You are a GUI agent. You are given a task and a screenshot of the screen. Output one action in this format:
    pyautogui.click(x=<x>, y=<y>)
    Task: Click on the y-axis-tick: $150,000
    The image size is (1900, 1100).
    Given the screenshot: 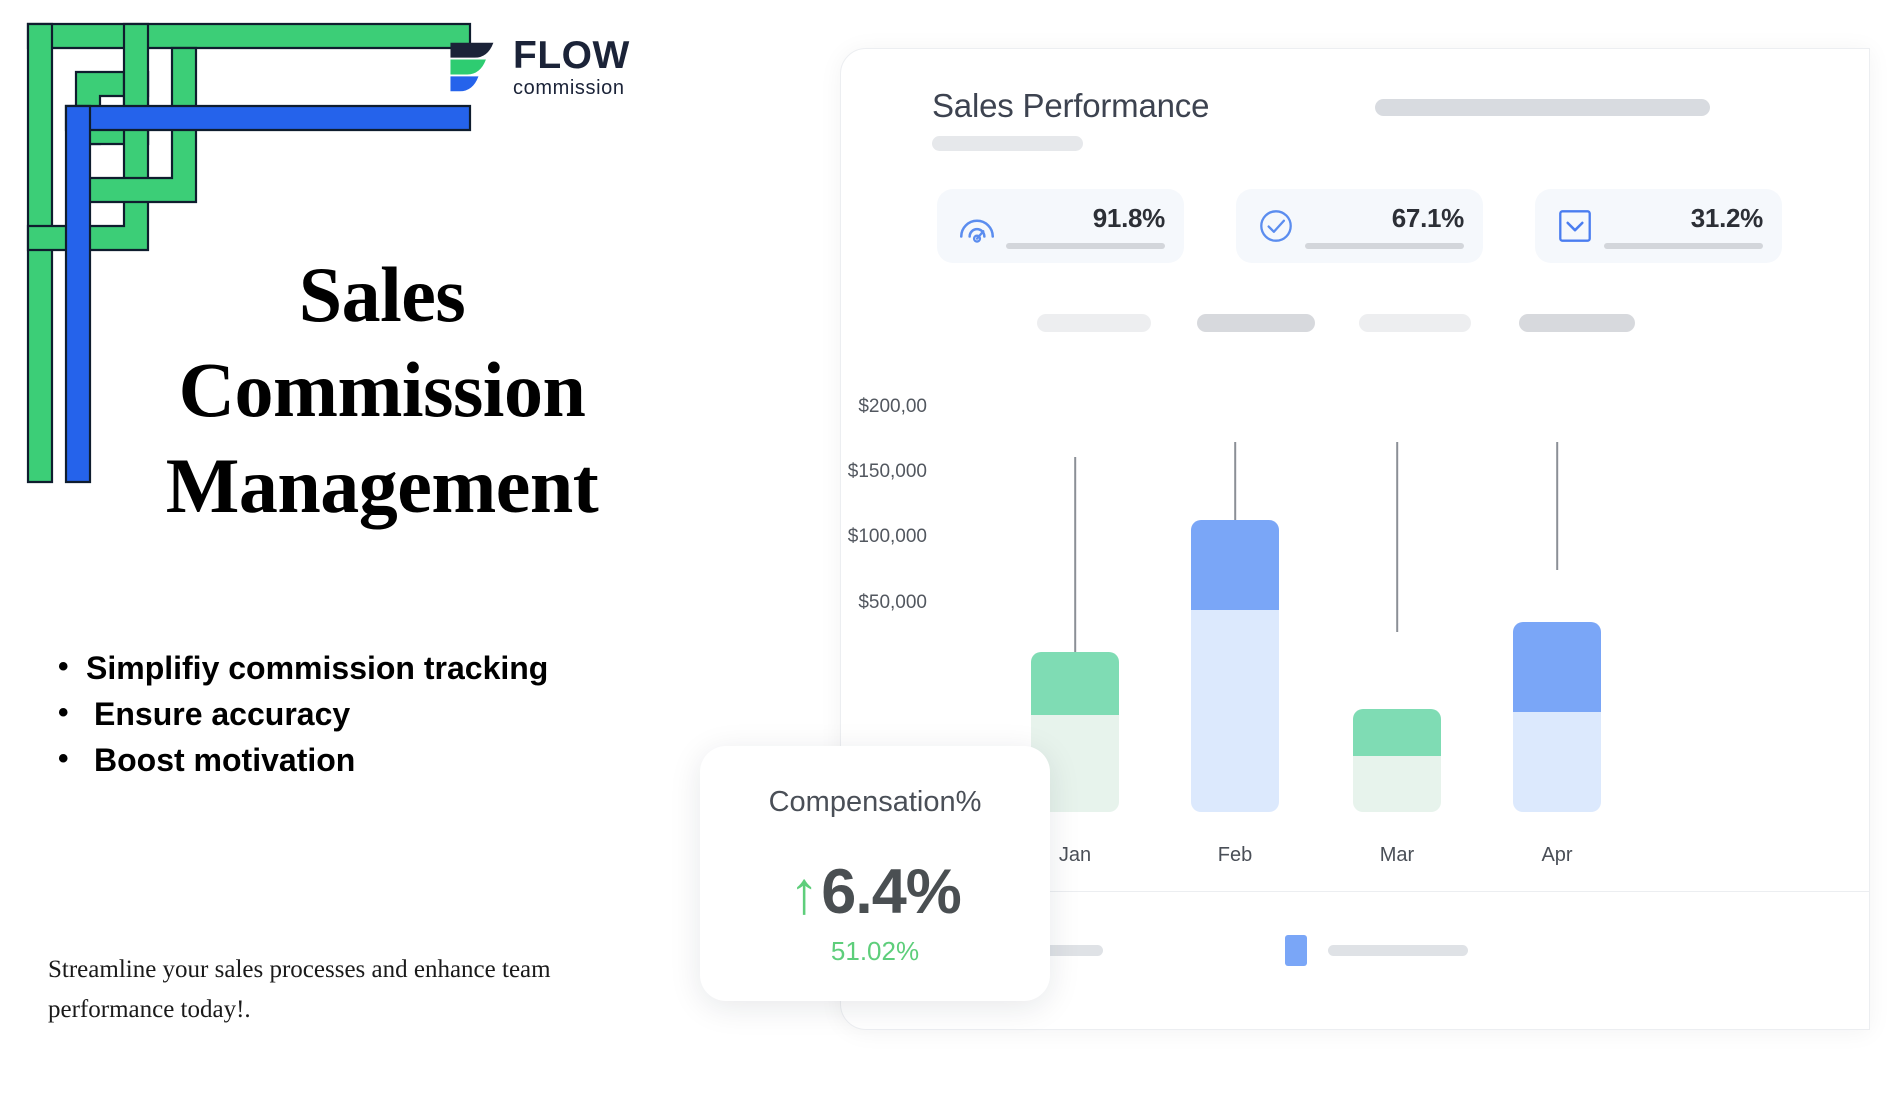 What is the action you would take?
    pyautogui.click(x=887, y=471)
    